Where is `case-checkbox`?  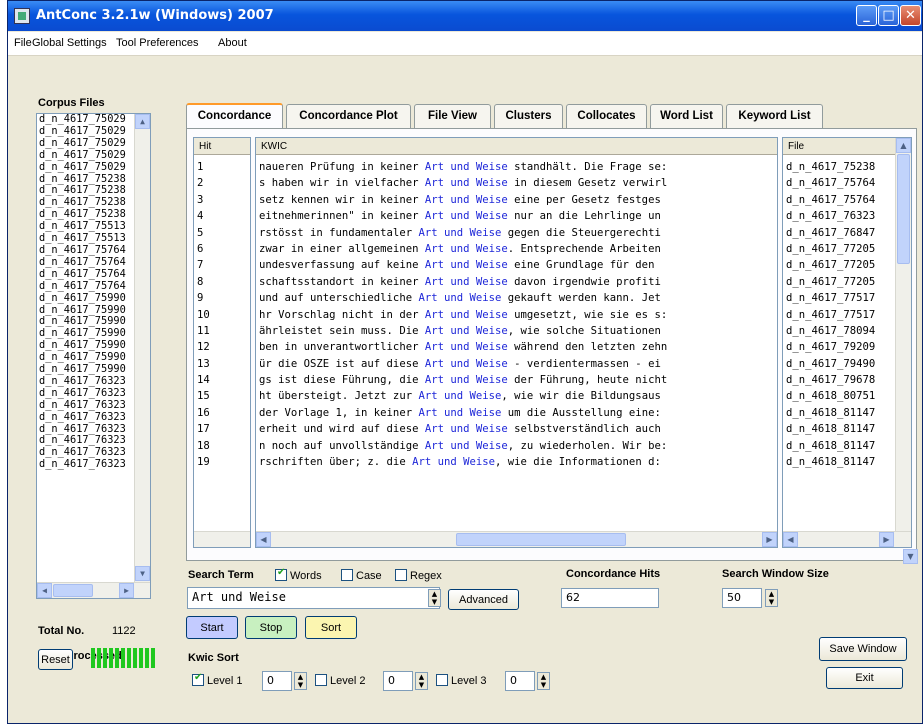
case-checkbox is located at coordinates (347, 575).